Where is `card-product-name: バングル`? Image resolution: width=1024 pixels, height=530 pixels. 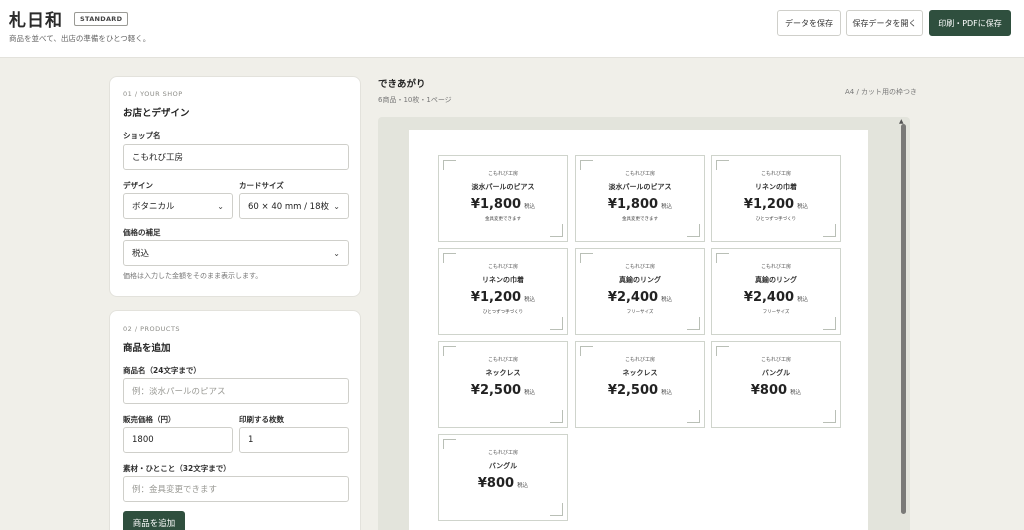 card-product-name: バングル is located at coordinates (503, 466).